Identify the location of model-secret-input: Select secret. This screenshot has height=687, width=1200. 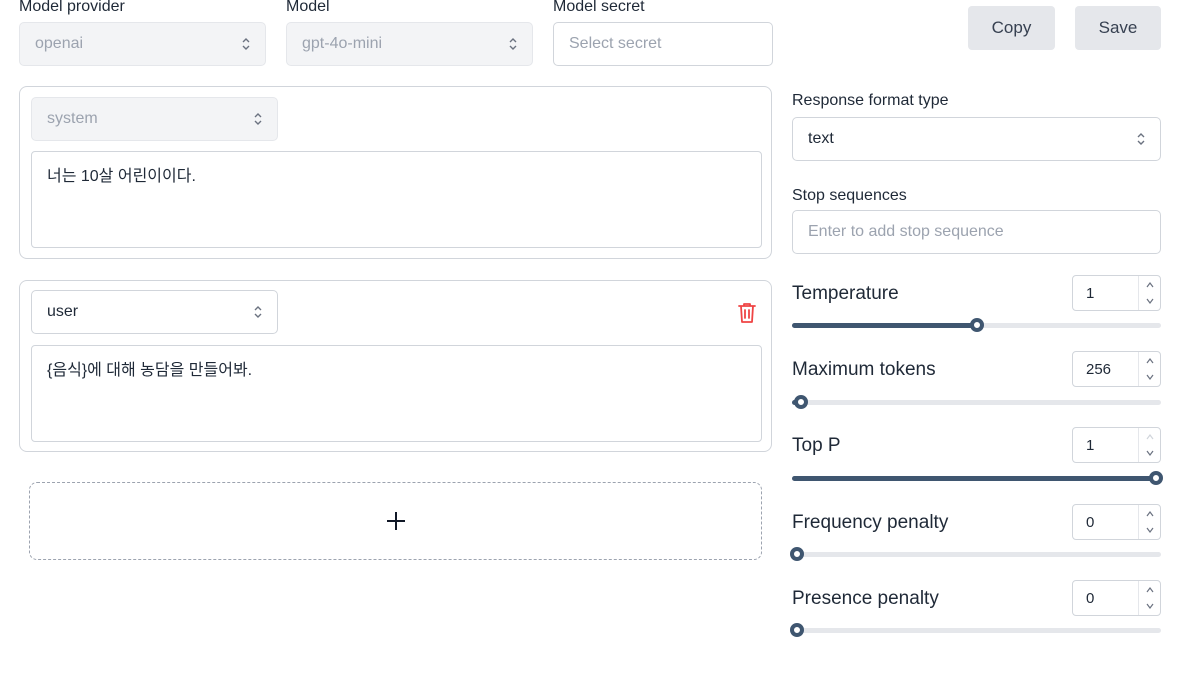
(663, 44).